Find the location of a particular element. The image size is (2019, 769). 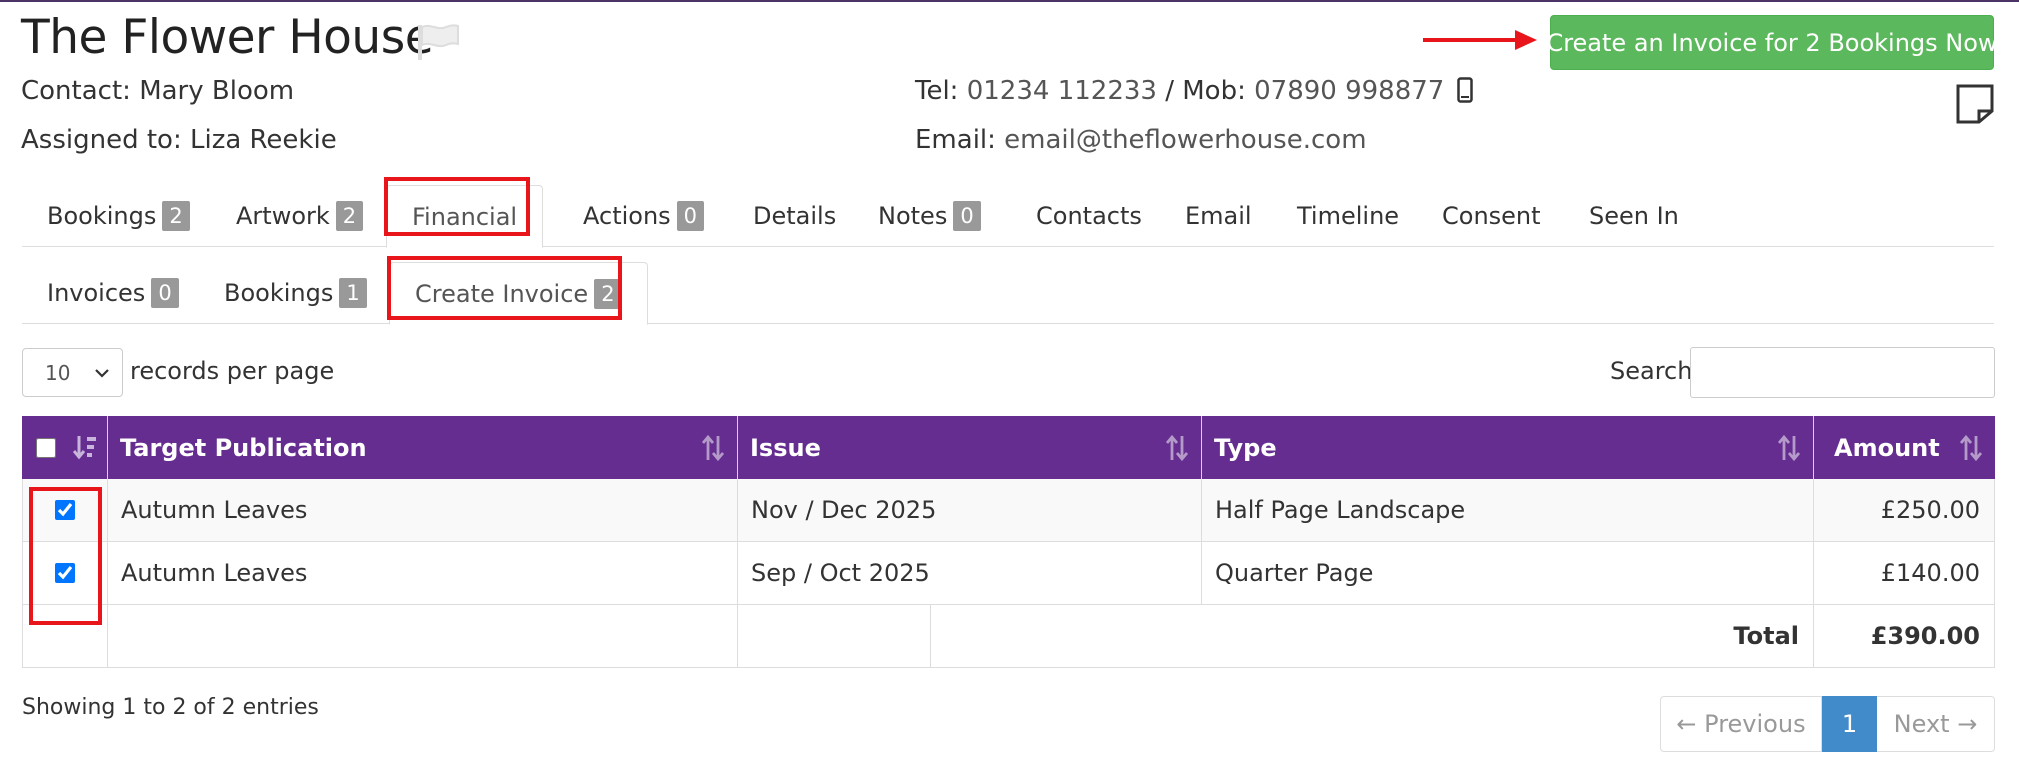

phone-line: Tel: 01234 112233 / Mob: 07890 998877 is located at coordinates (1194, 91).